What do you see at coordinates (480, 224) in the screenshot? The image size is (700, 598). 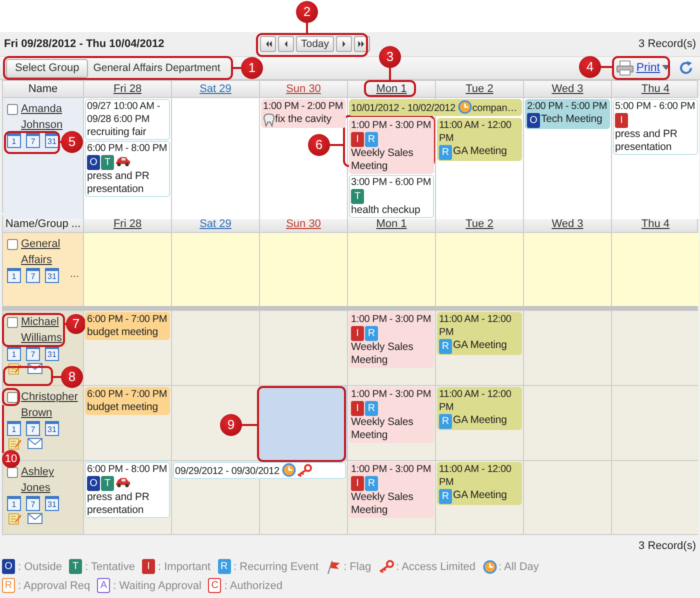 I see `day-link: Tue 2` at bounding box center [480, 224].